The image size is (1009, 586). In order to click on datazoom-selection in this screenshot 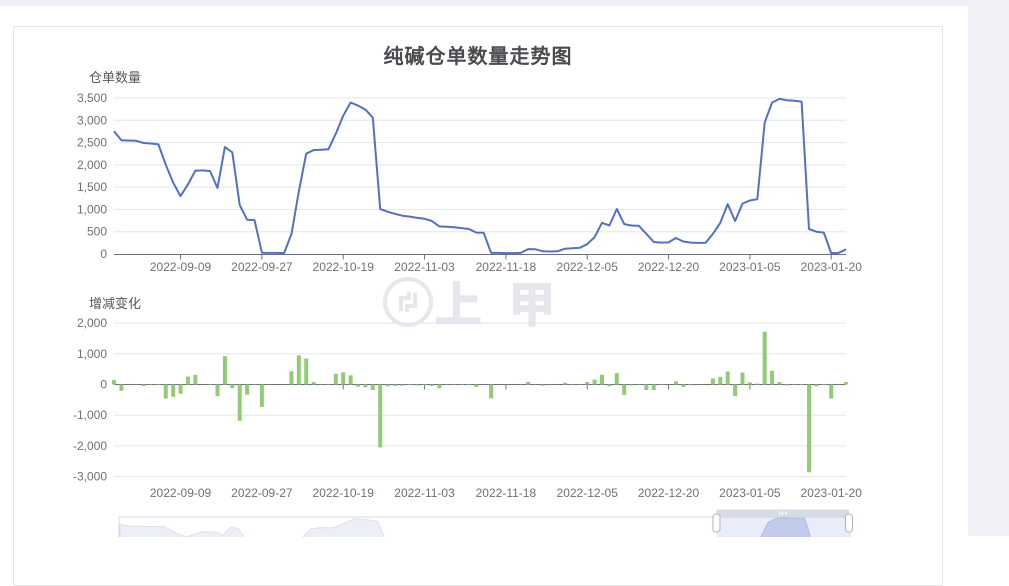, I will do `click(782, 527)`.